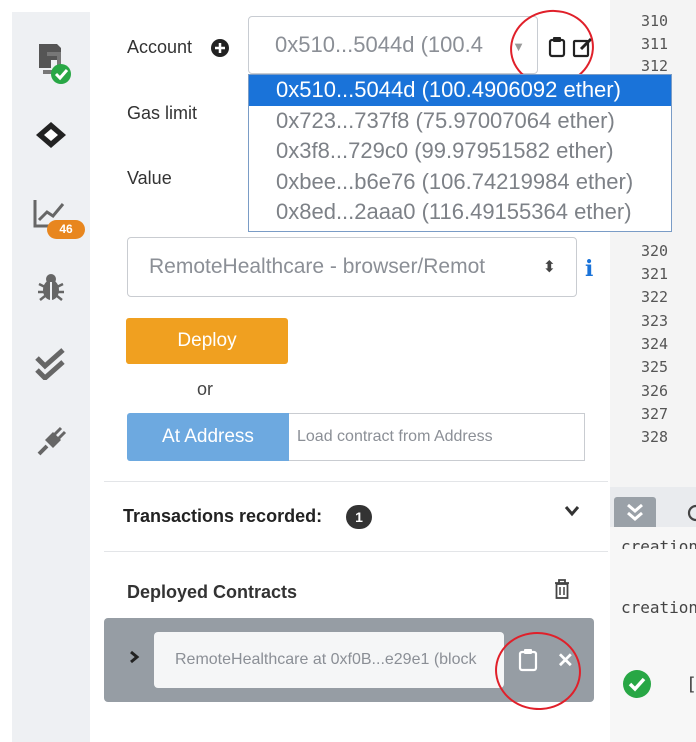 The width and height of the screenshot is (696, 742). What do you see at coordinates (149, 178) in the screenshot?
I see `value-label: Value` at bounding box center [149, 178].